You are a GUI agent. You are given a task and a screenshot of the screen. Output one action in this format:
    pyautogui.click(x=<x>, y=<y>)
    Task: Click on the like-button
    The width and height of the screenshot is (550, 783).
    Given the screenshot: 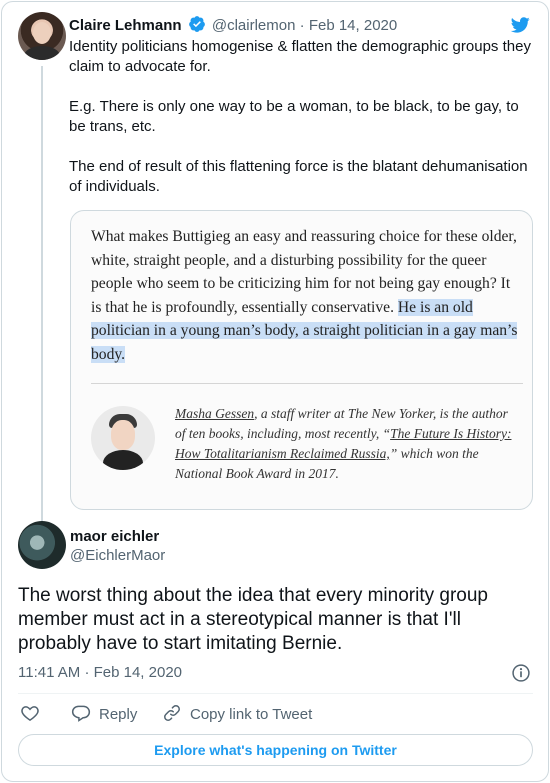 What is the action you would take?
    pyautogui.click(x=30, y=714)
    